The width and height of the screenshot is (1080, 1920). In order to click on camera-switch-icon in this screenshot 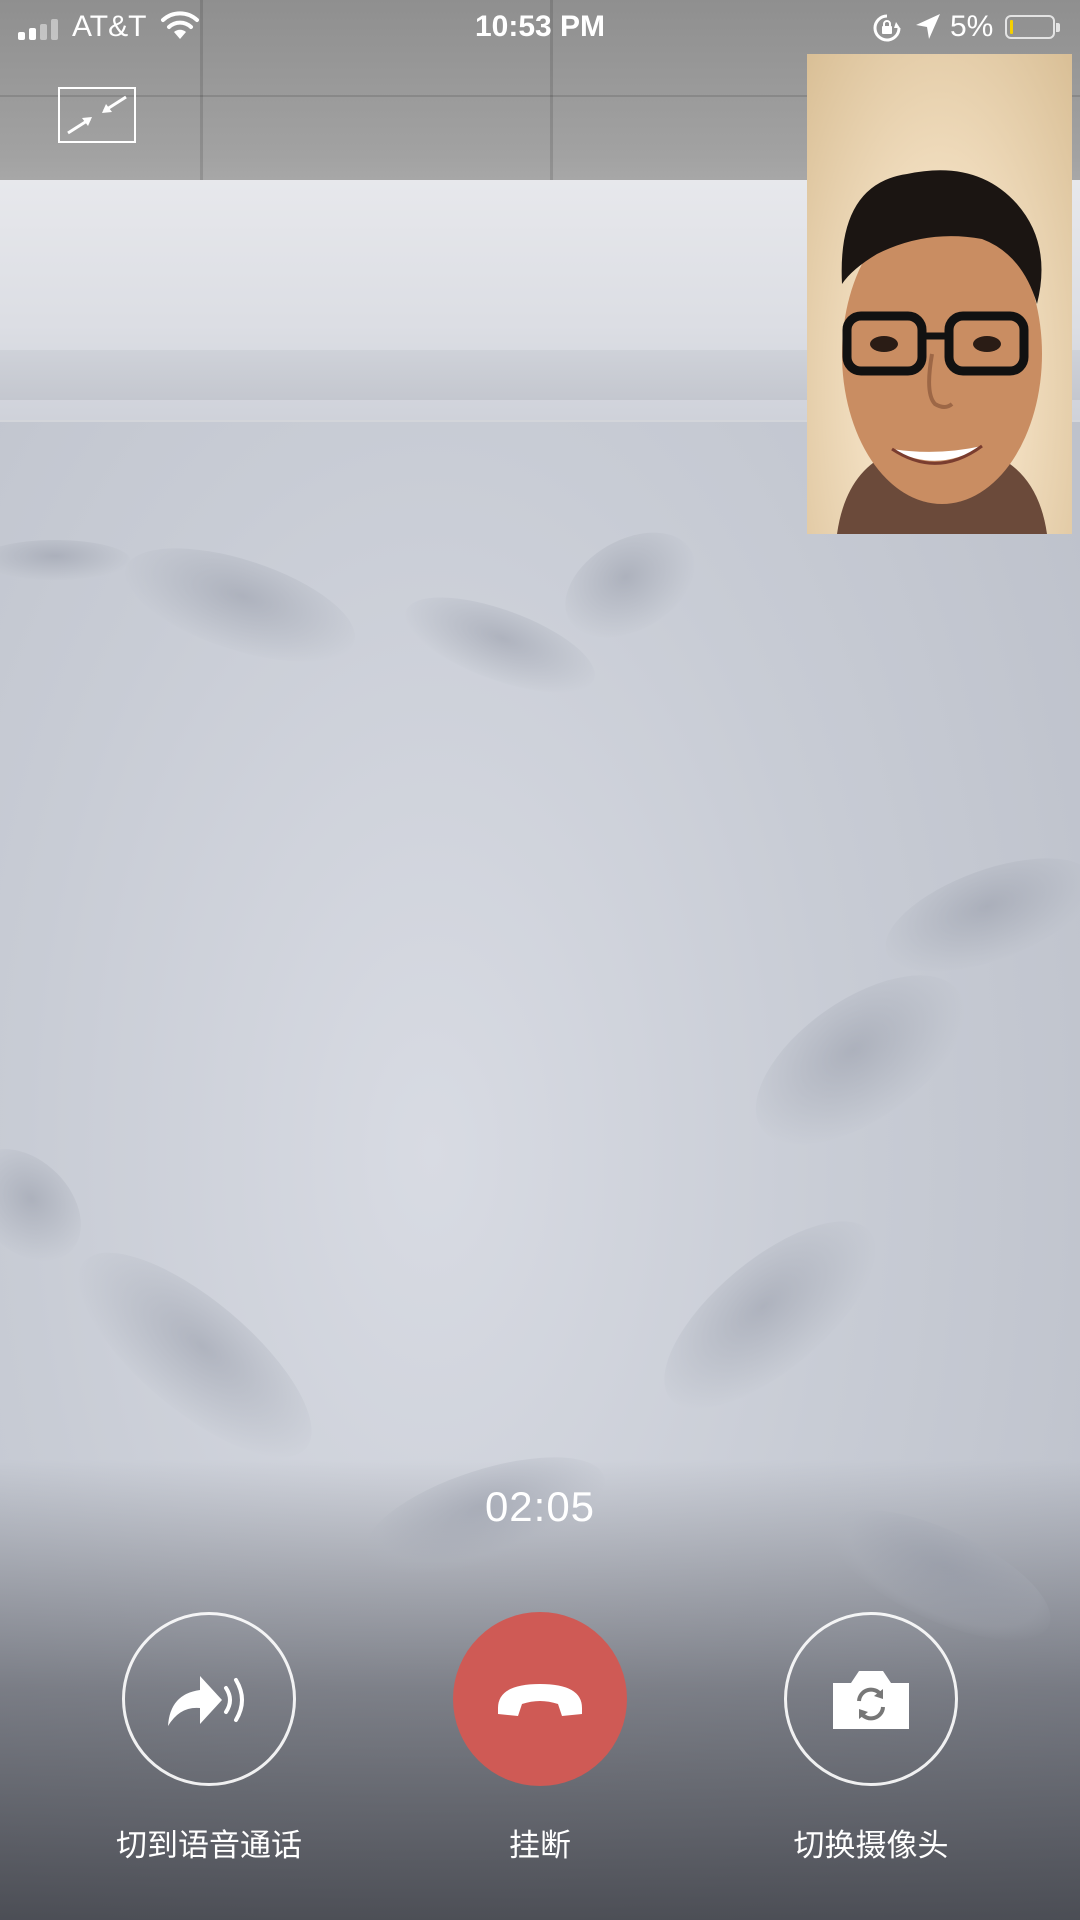, I will do `click(871, 1700)`.